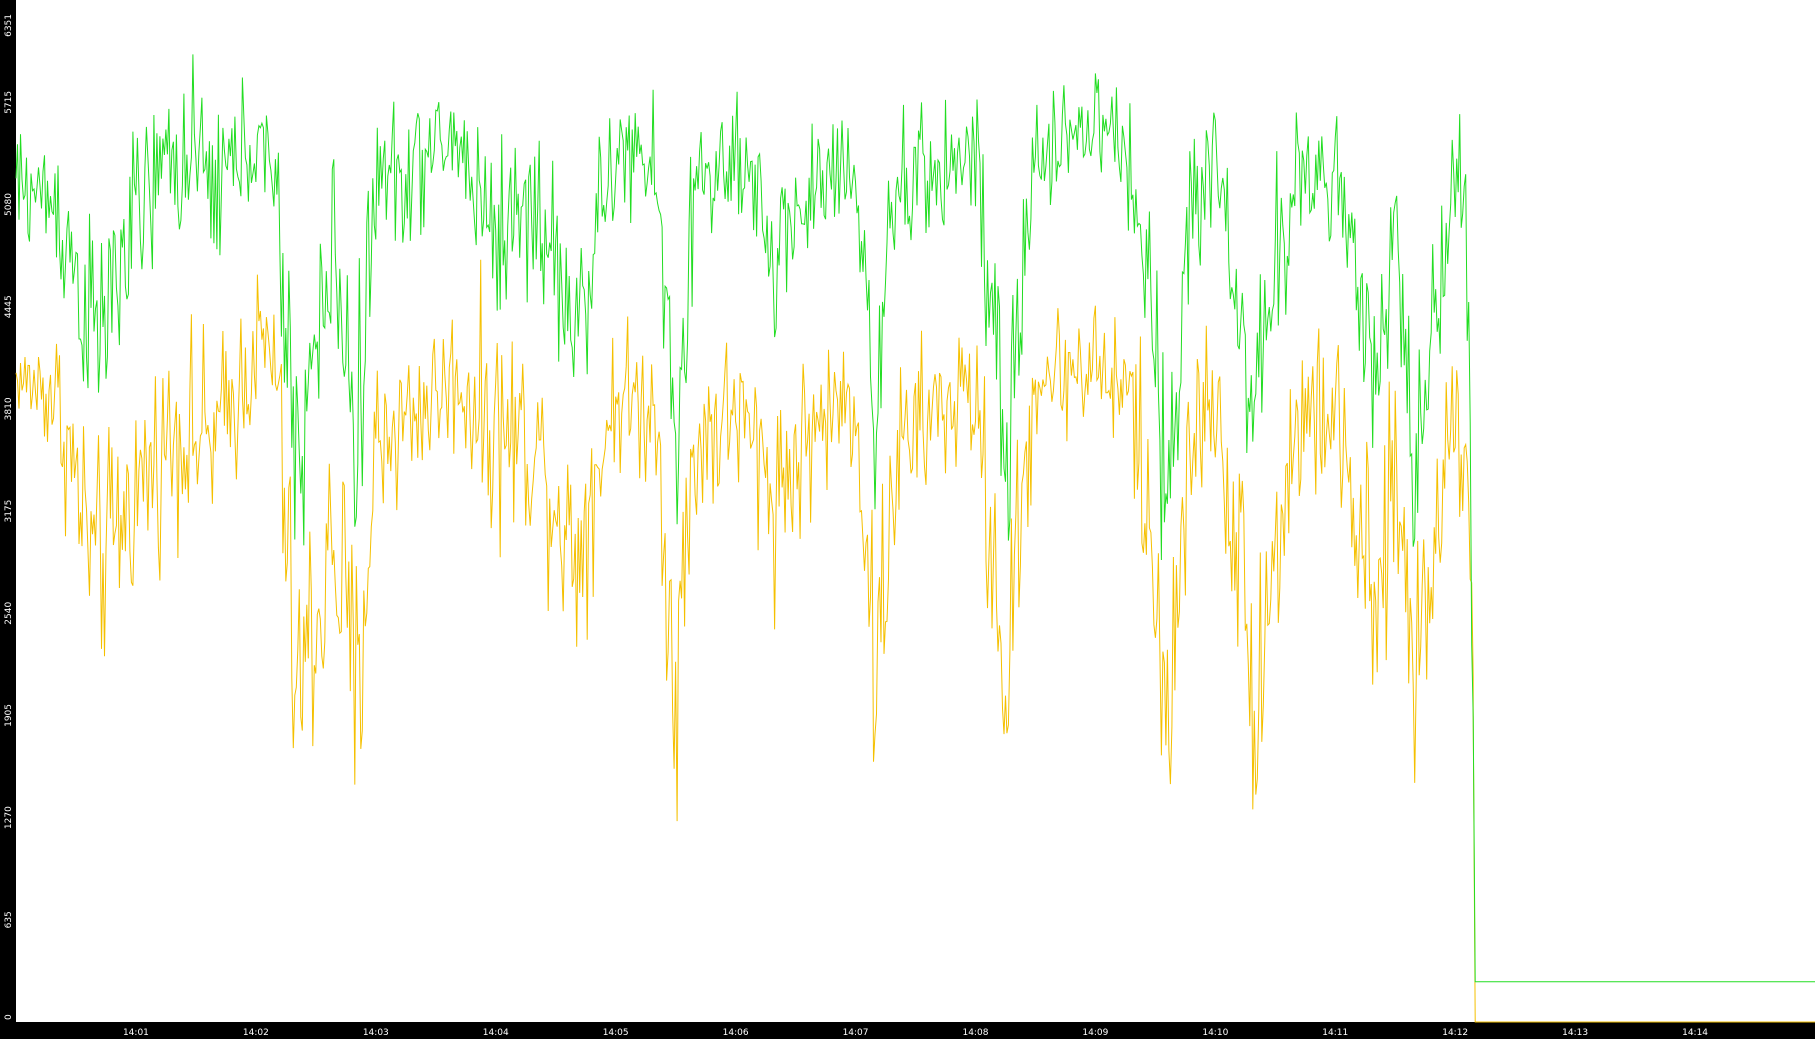  Describe the element at coordinates (736, 1033) in the screenshot. I see `x-tick-label: 14:06` at that location.